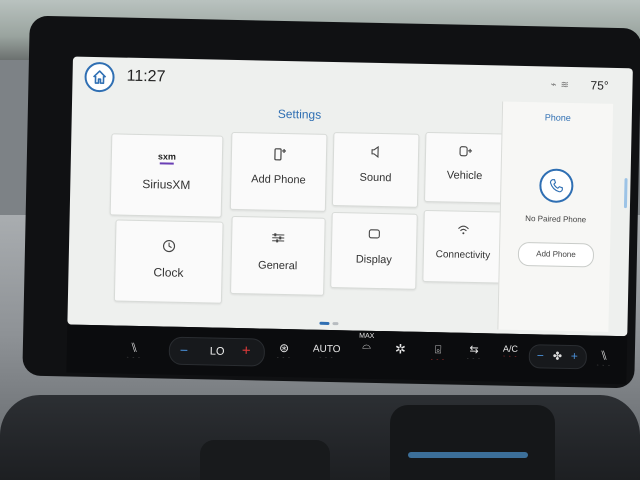 This screenshot has height=480, width=640. Describe the element at coordinates (438, 350) in the screenshot. I see `front-defrost-icon: ⌻` at that location.